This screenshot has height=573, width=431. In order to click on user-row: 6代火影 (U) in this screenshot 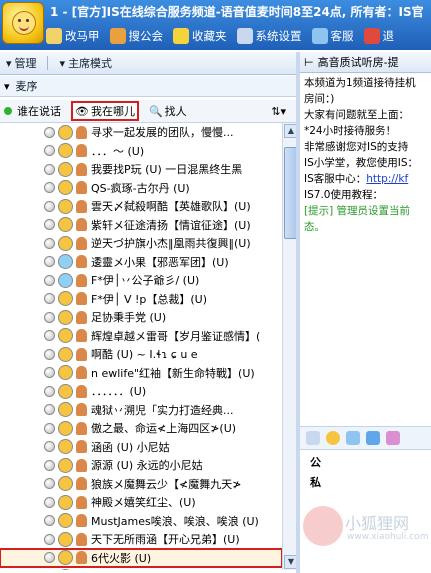, I will do `click(141, 557)`.